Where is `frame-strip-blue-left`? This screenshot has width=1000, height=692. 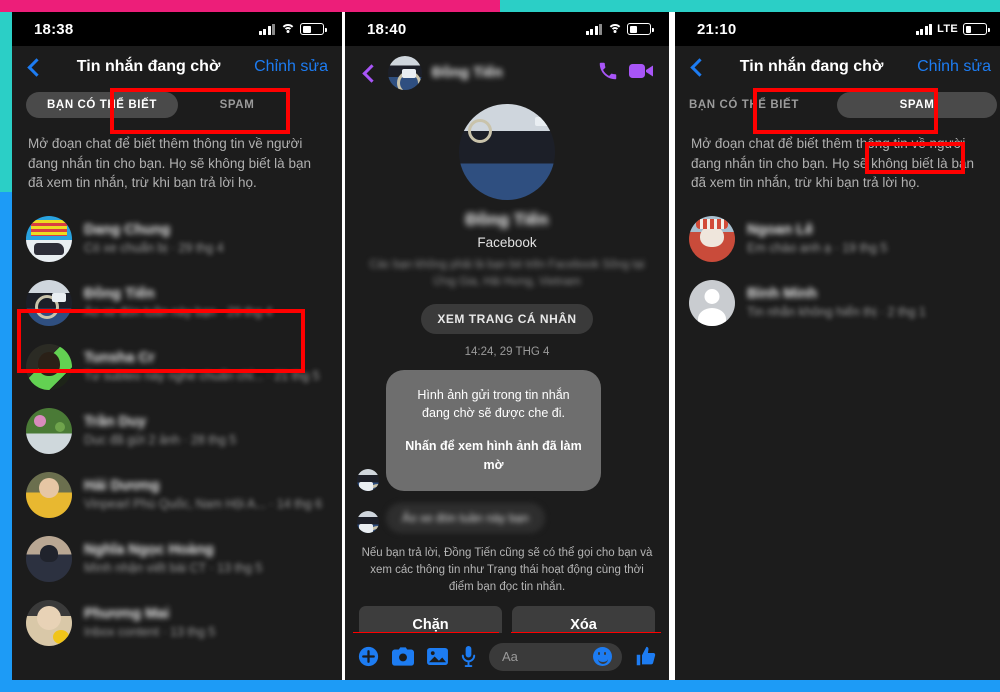 frame-strip-blue-left is located at coordinates (6, 442).